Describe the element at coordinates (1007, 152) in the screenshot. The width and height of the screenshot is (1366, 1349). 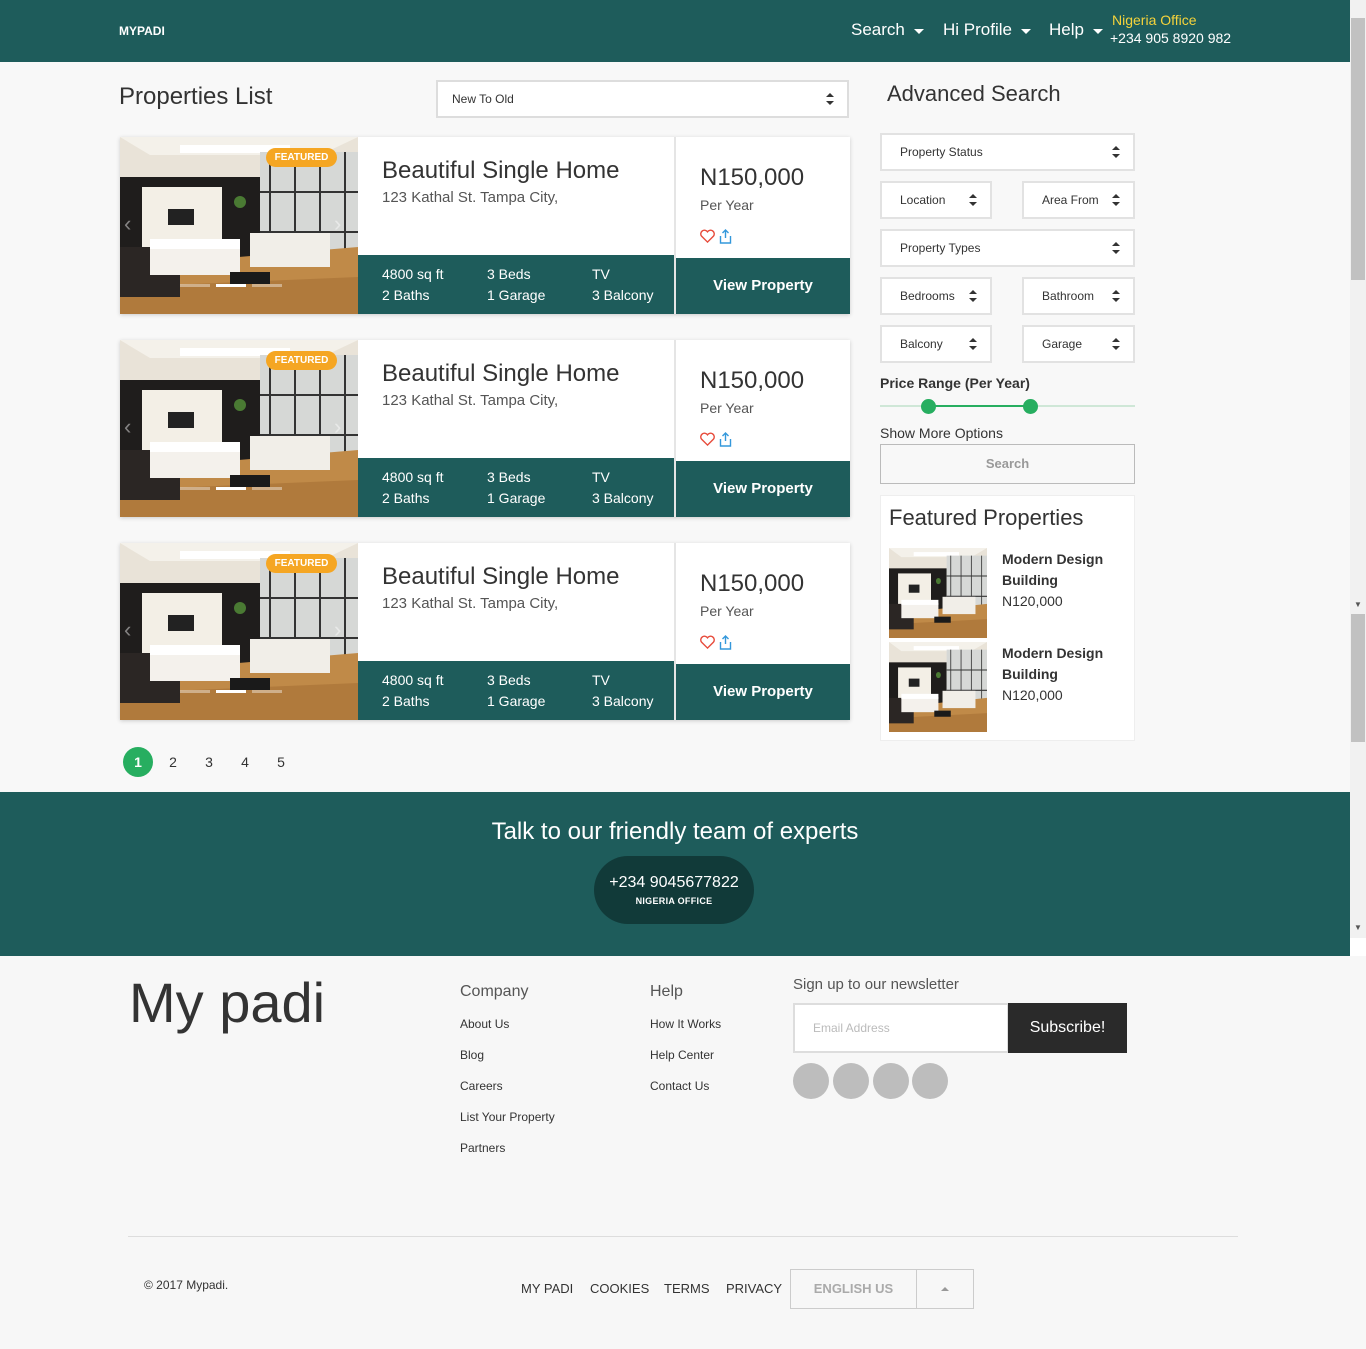
I see `property-status-select: Property Status` at that location.